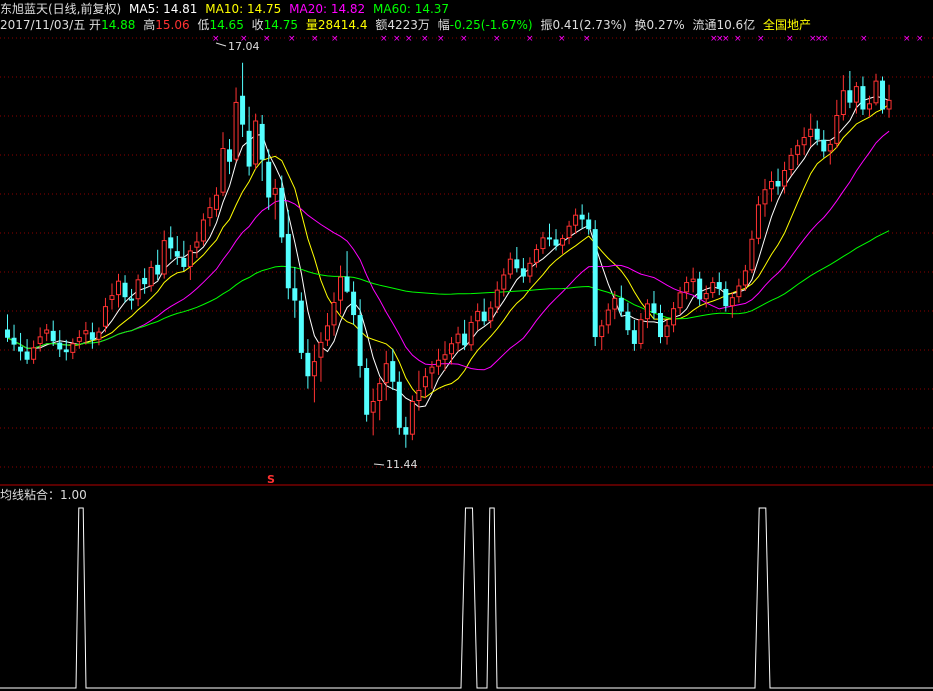  I want to click on max-pointer, so click(221, 44).